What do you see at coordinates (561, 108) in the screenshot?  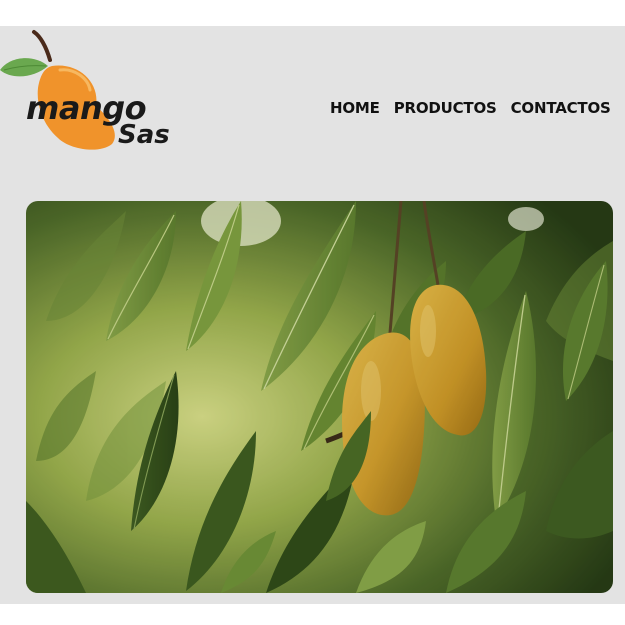 I see `nav-contactos-link: CONTACTOS` at bounding box center [561, 108].